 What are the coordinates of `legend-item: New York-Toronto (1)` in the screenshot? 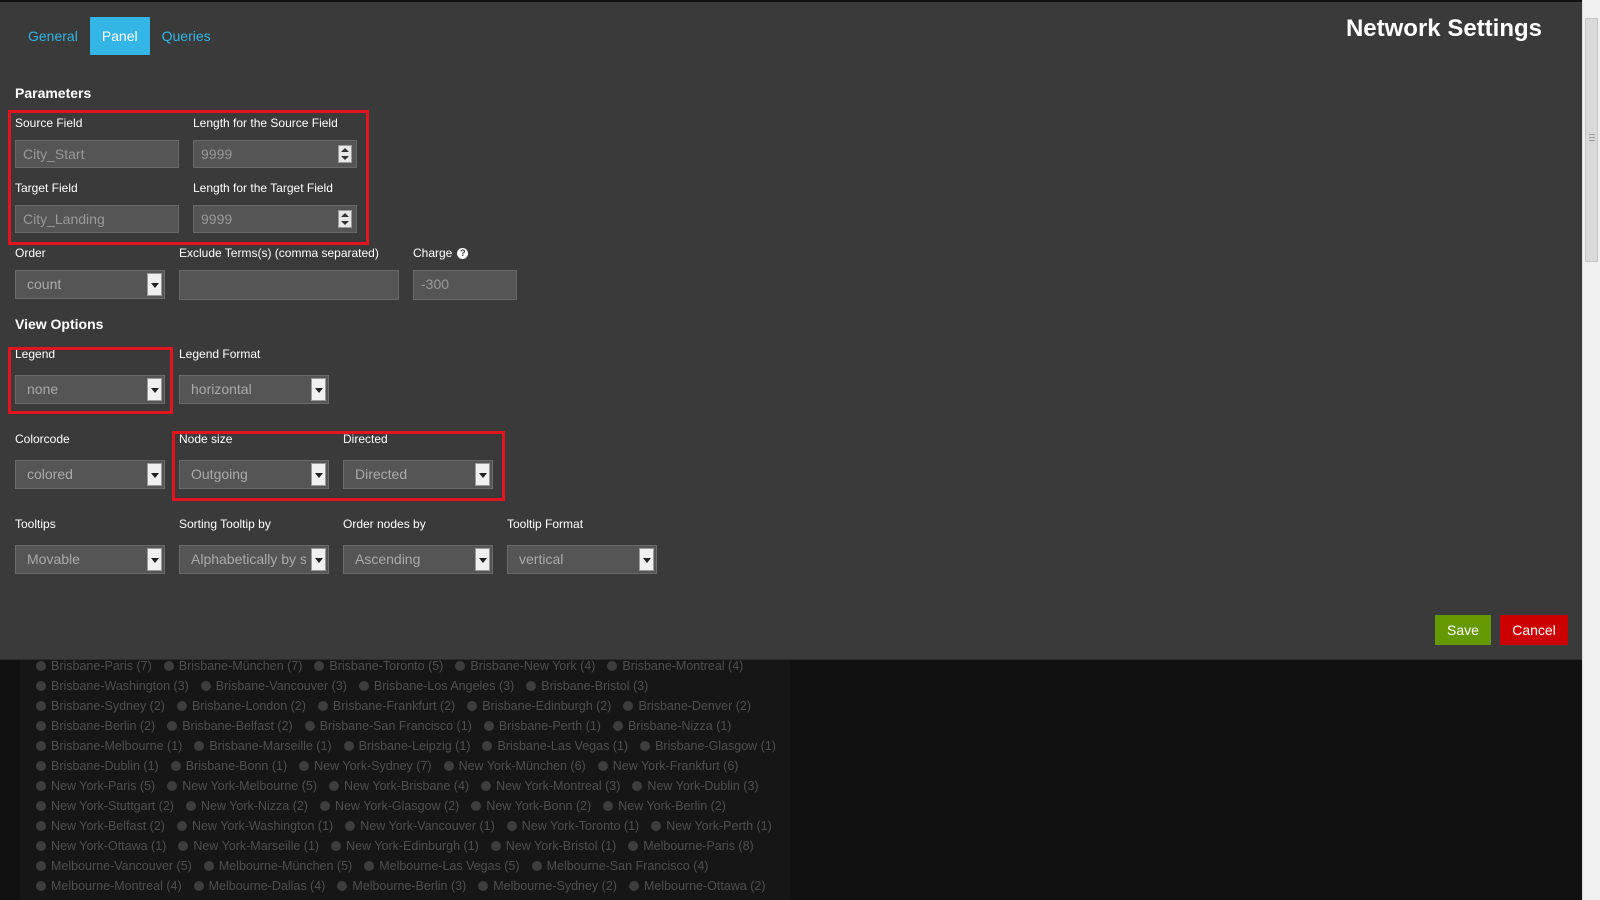 It's located at (572, 826).